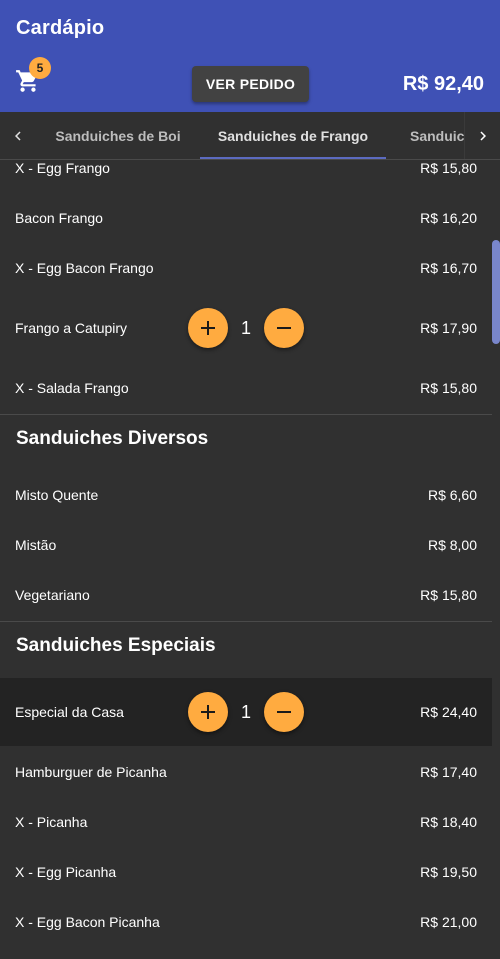  Describe the element at coordinates (57, 495) in the screenshot. I see `item-name: Misto Quente` at that location.